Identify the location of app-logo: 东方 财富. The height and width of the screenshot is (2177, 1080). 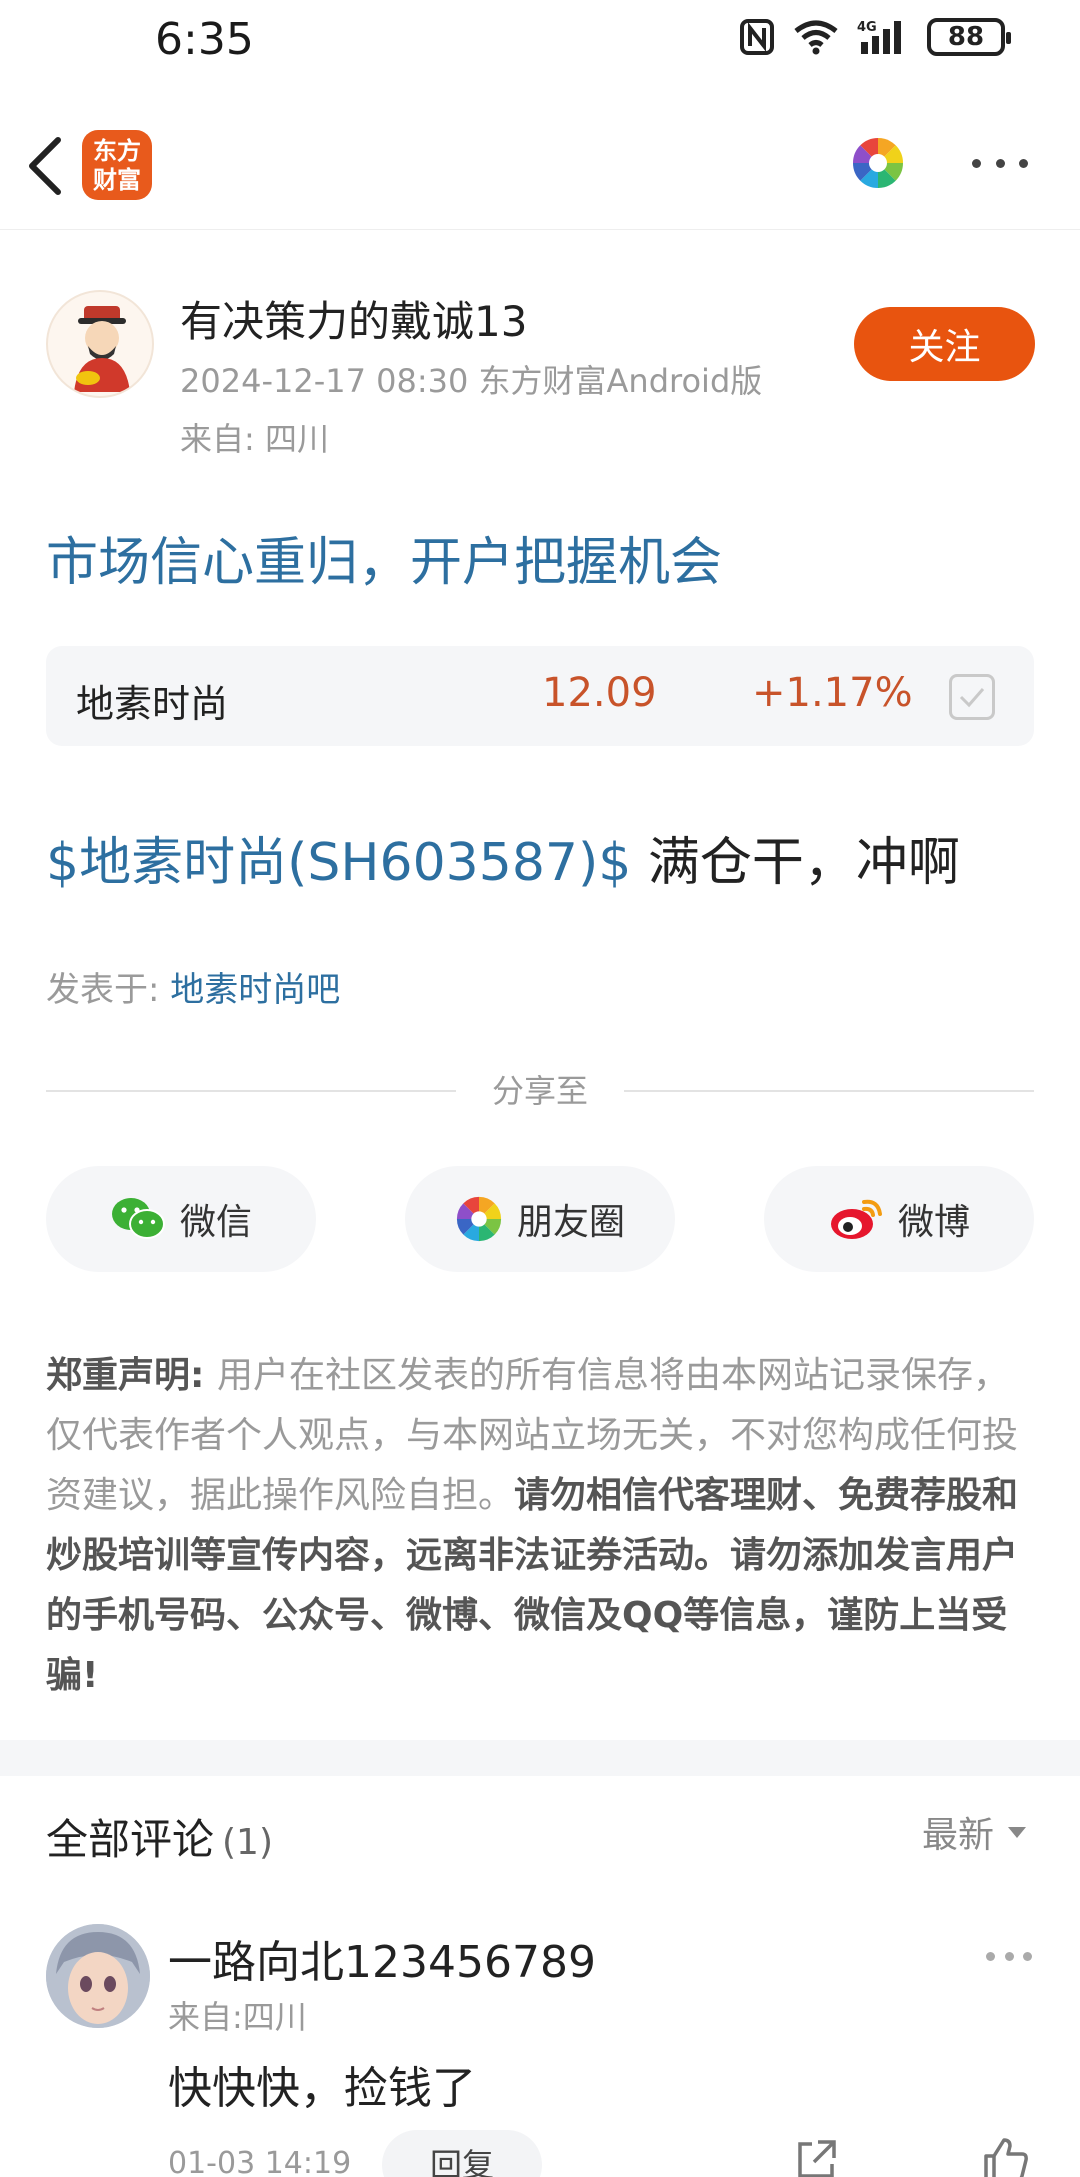
(117, 165).